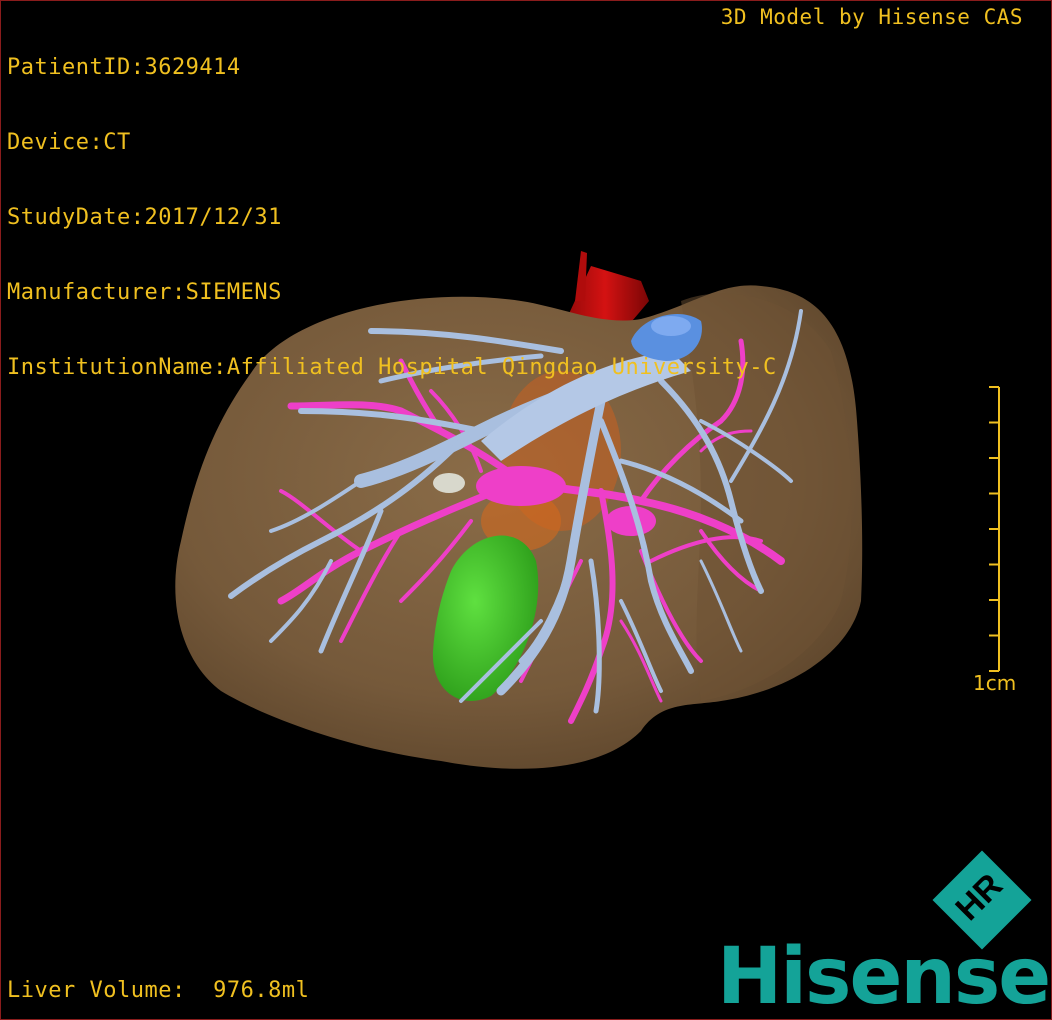 The image size is (1052, 1020). Describe the element at coordinates (144, 292) in the screenshot. I see `manufacturer: Manufacturer:SIEMENS` at that location.